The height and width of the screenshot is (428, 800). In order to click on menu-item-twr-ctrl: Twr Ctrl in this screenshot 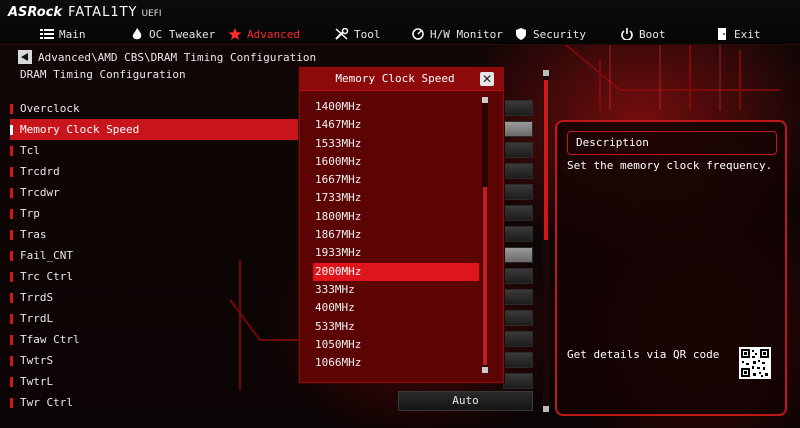, I will do `click(155, 402)`.